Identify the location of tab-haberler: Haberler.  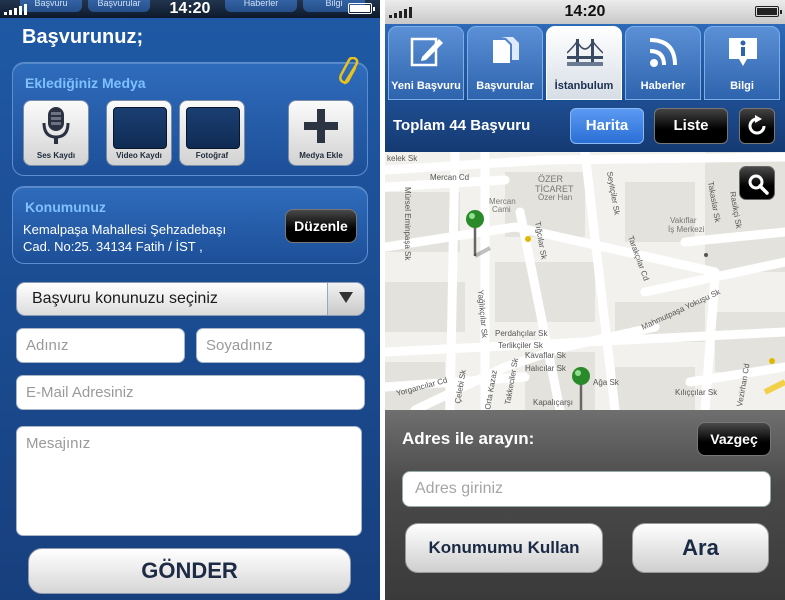
(261, 6).